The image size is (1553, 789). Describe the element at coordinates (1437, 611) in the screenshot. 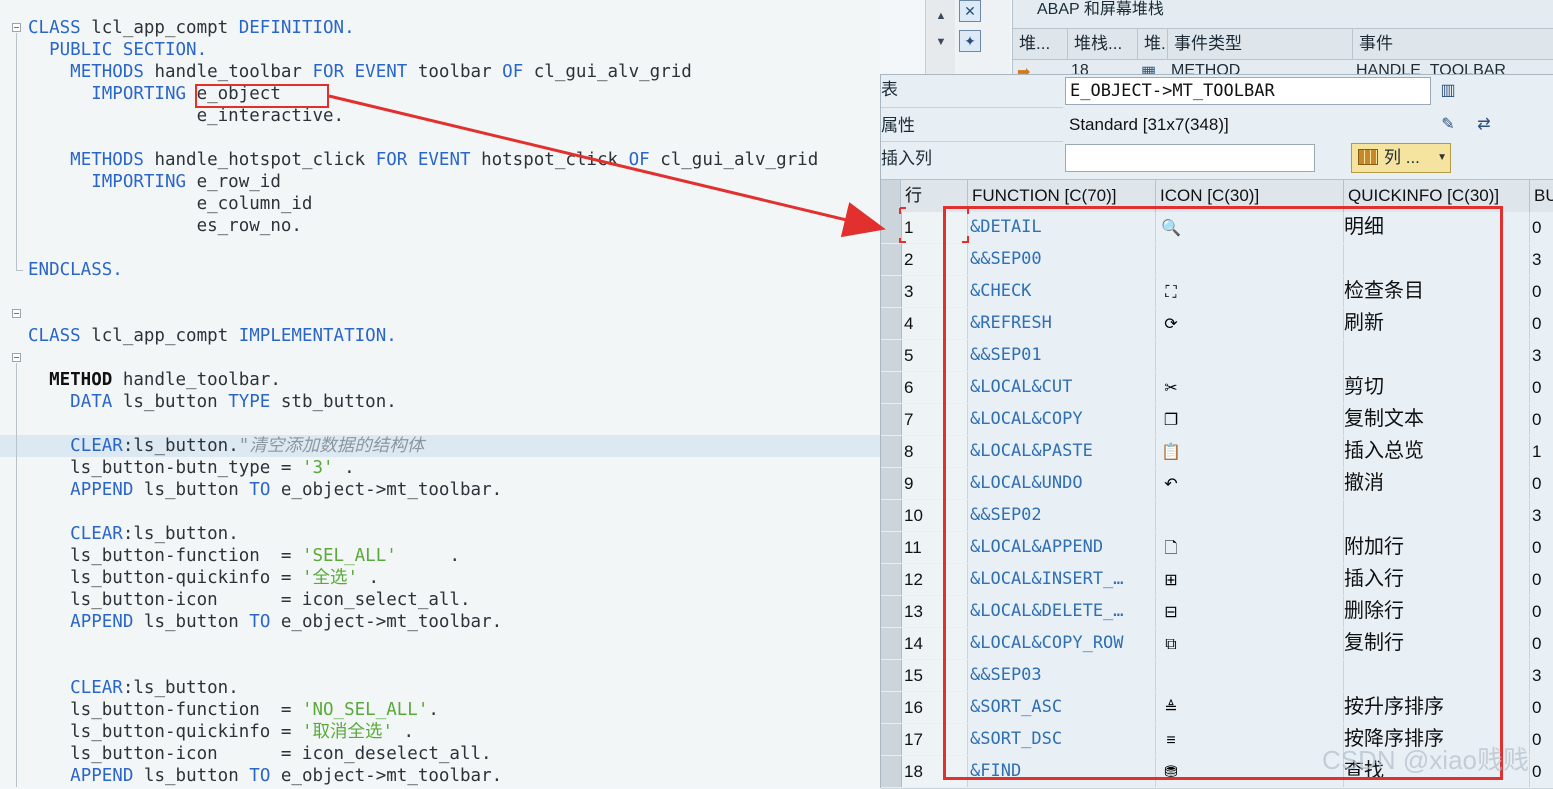

I see `quickinfo-cell: 删除行` at that location.